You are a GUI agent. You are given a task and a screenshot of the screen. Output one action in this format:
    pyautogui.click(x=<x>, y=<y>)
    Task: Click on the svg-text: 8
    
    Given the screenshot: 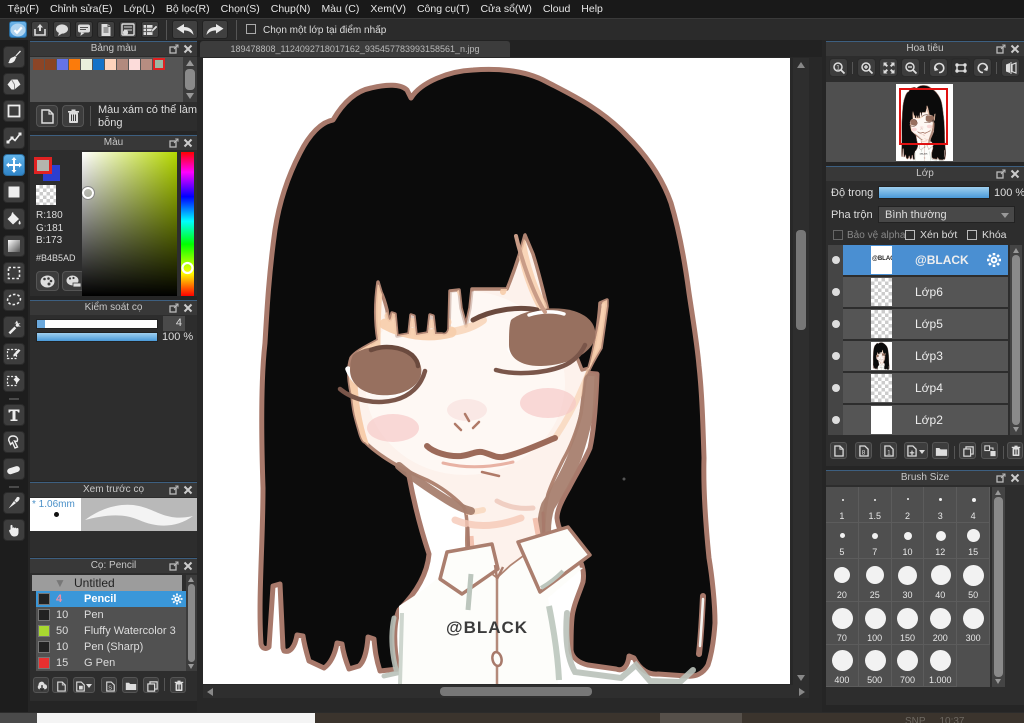 What is the action you would take?
    pyautogui.click(x=864, y=453)
    